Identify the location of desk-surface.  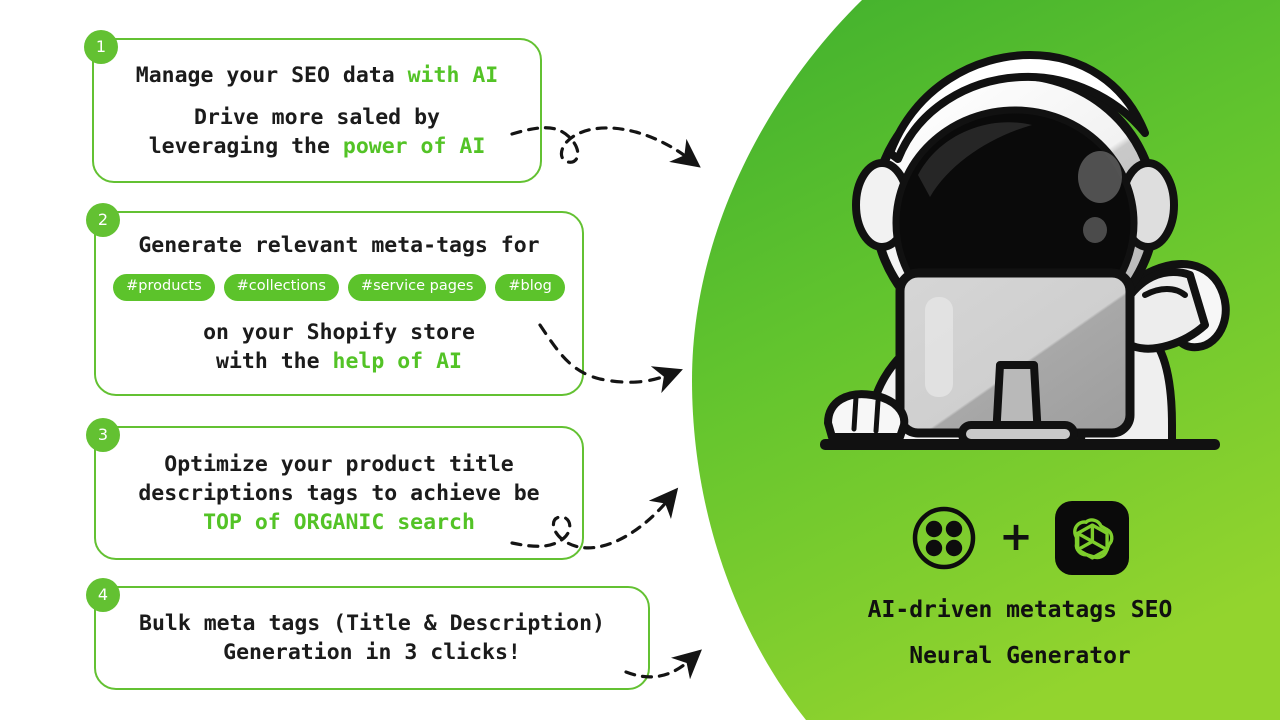
(1020, 444).